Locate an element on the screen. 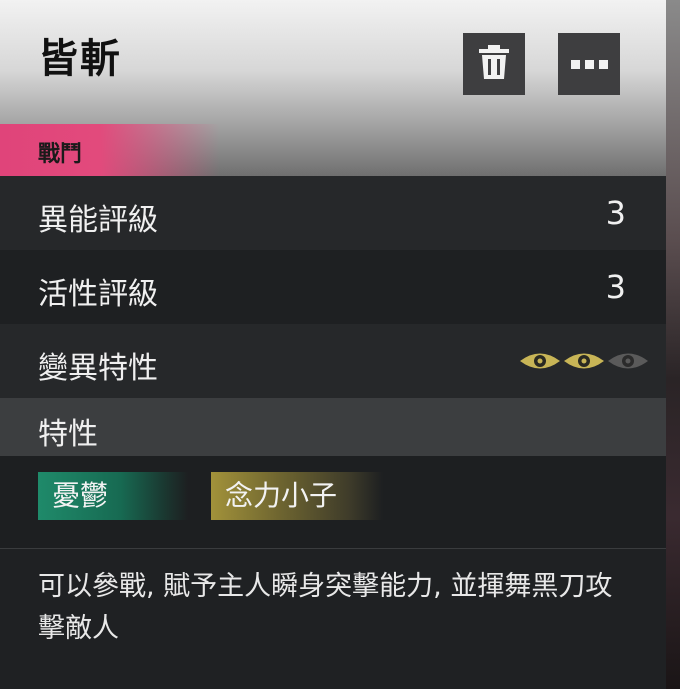 Image resolution: width=680 pixels, height=689 pixels. trait-tag: 憂鬱 is located at coordinates (113, 496).